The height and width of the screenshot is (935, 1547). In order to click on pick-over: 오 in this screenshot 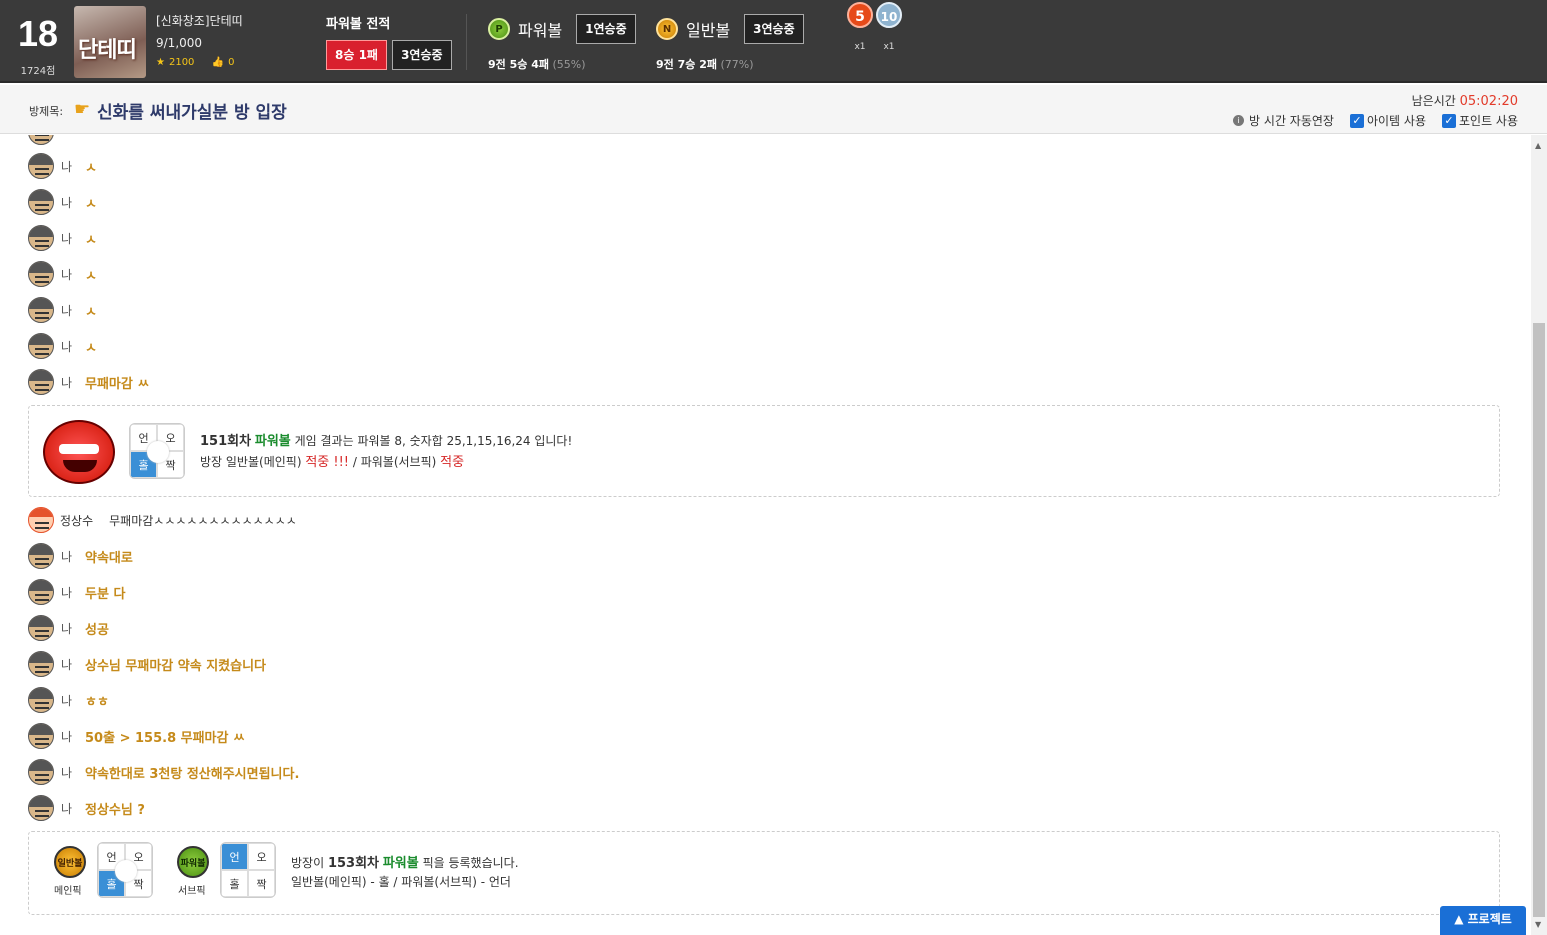, I will do `click(261, 856)`.